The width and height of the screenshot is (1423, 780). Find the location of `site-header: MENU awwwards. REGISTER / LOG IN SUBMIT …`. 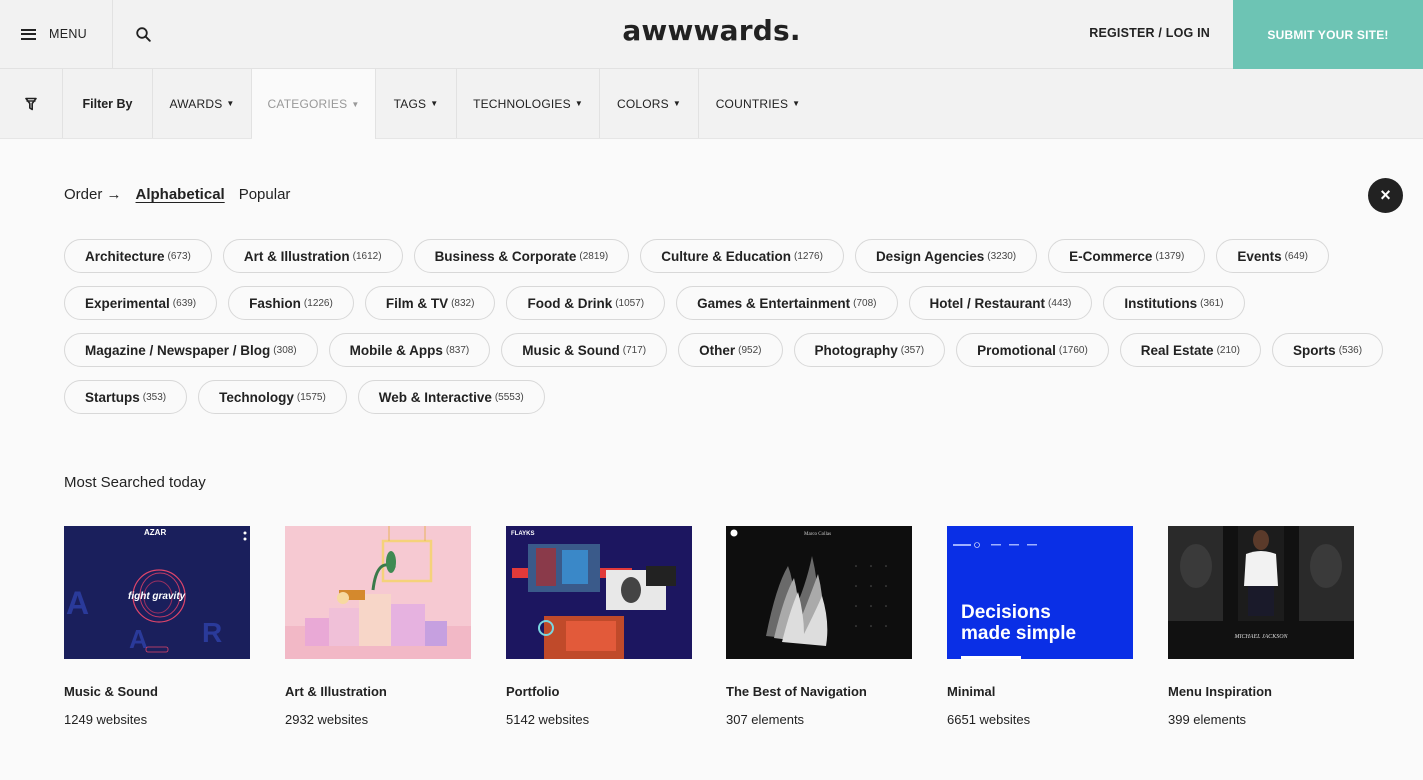

site-header: MENU awwwards. REGISTER / LOG IN SUBMIT … is located at coordinates (711, 34).